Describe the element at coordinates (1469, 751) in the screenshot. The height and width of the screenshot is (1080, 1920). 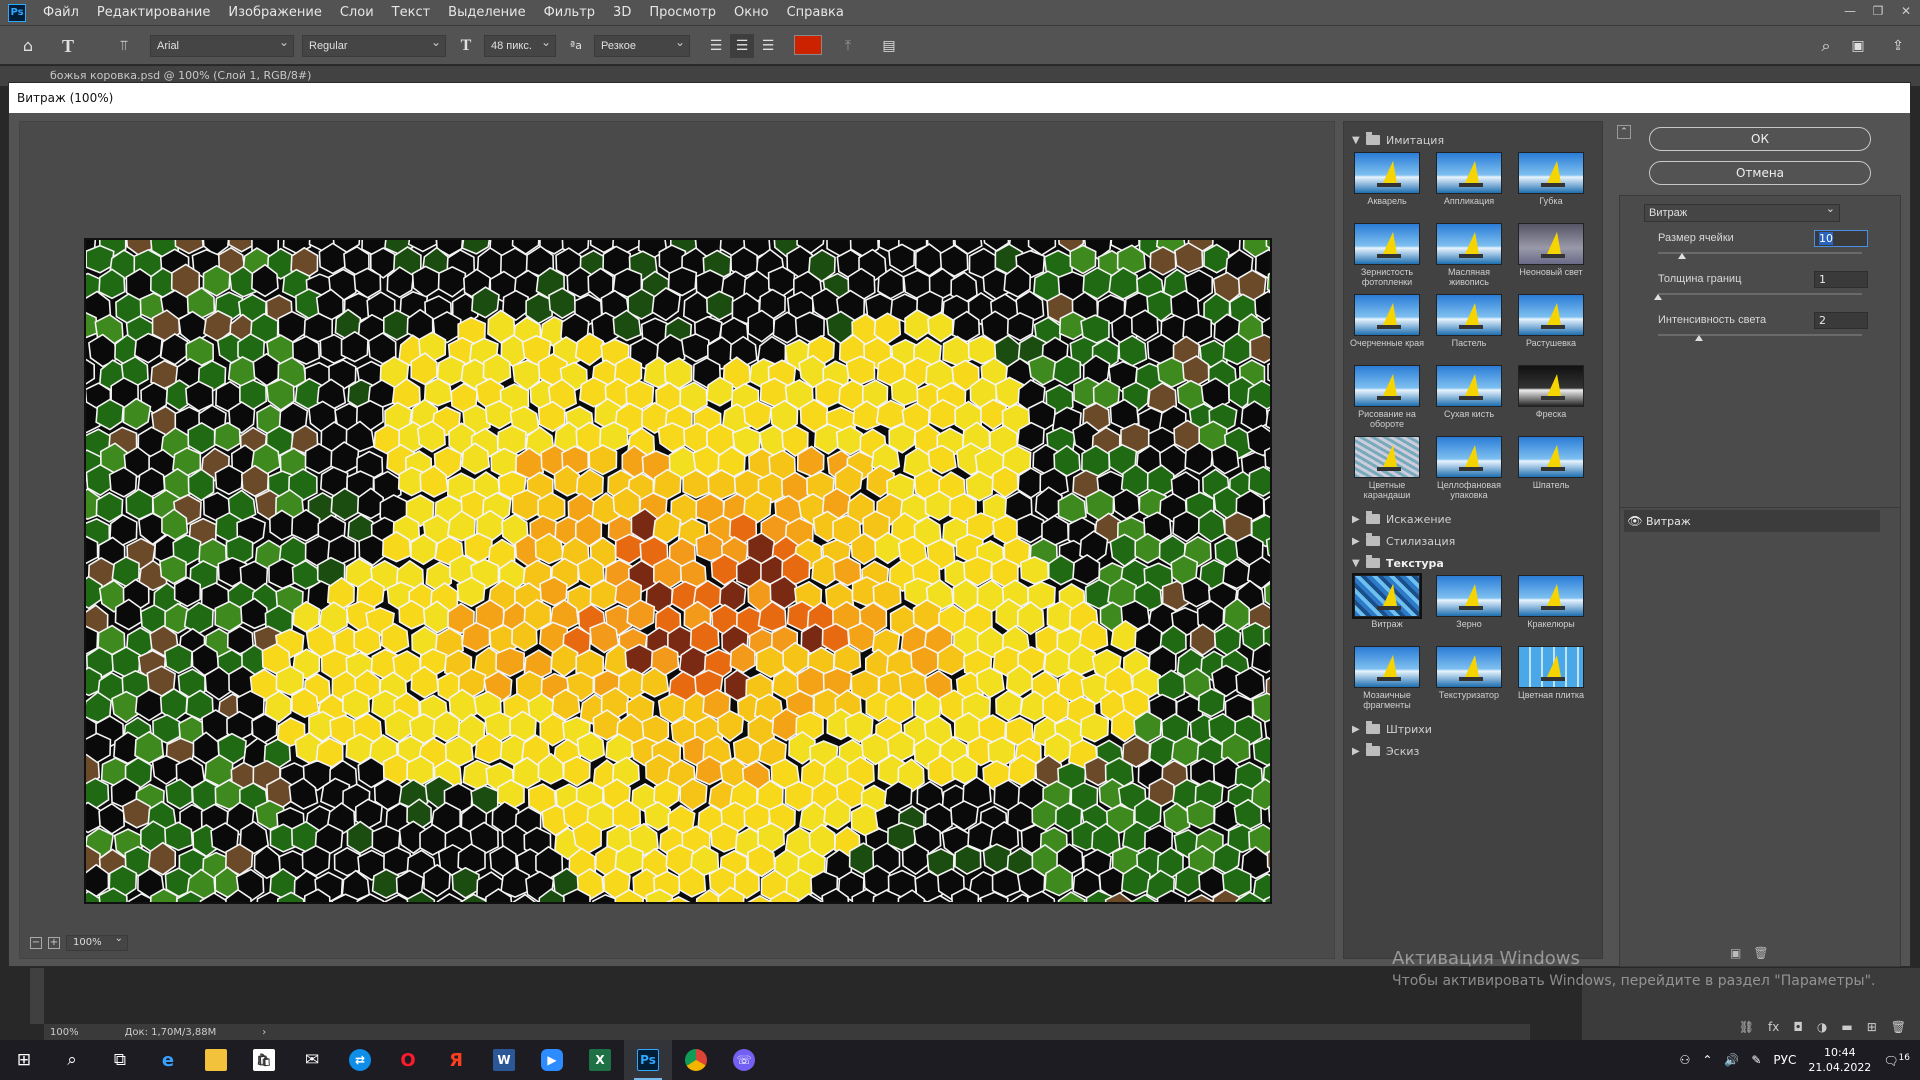
I see `category-5: ▶ Эскиз` at that location.